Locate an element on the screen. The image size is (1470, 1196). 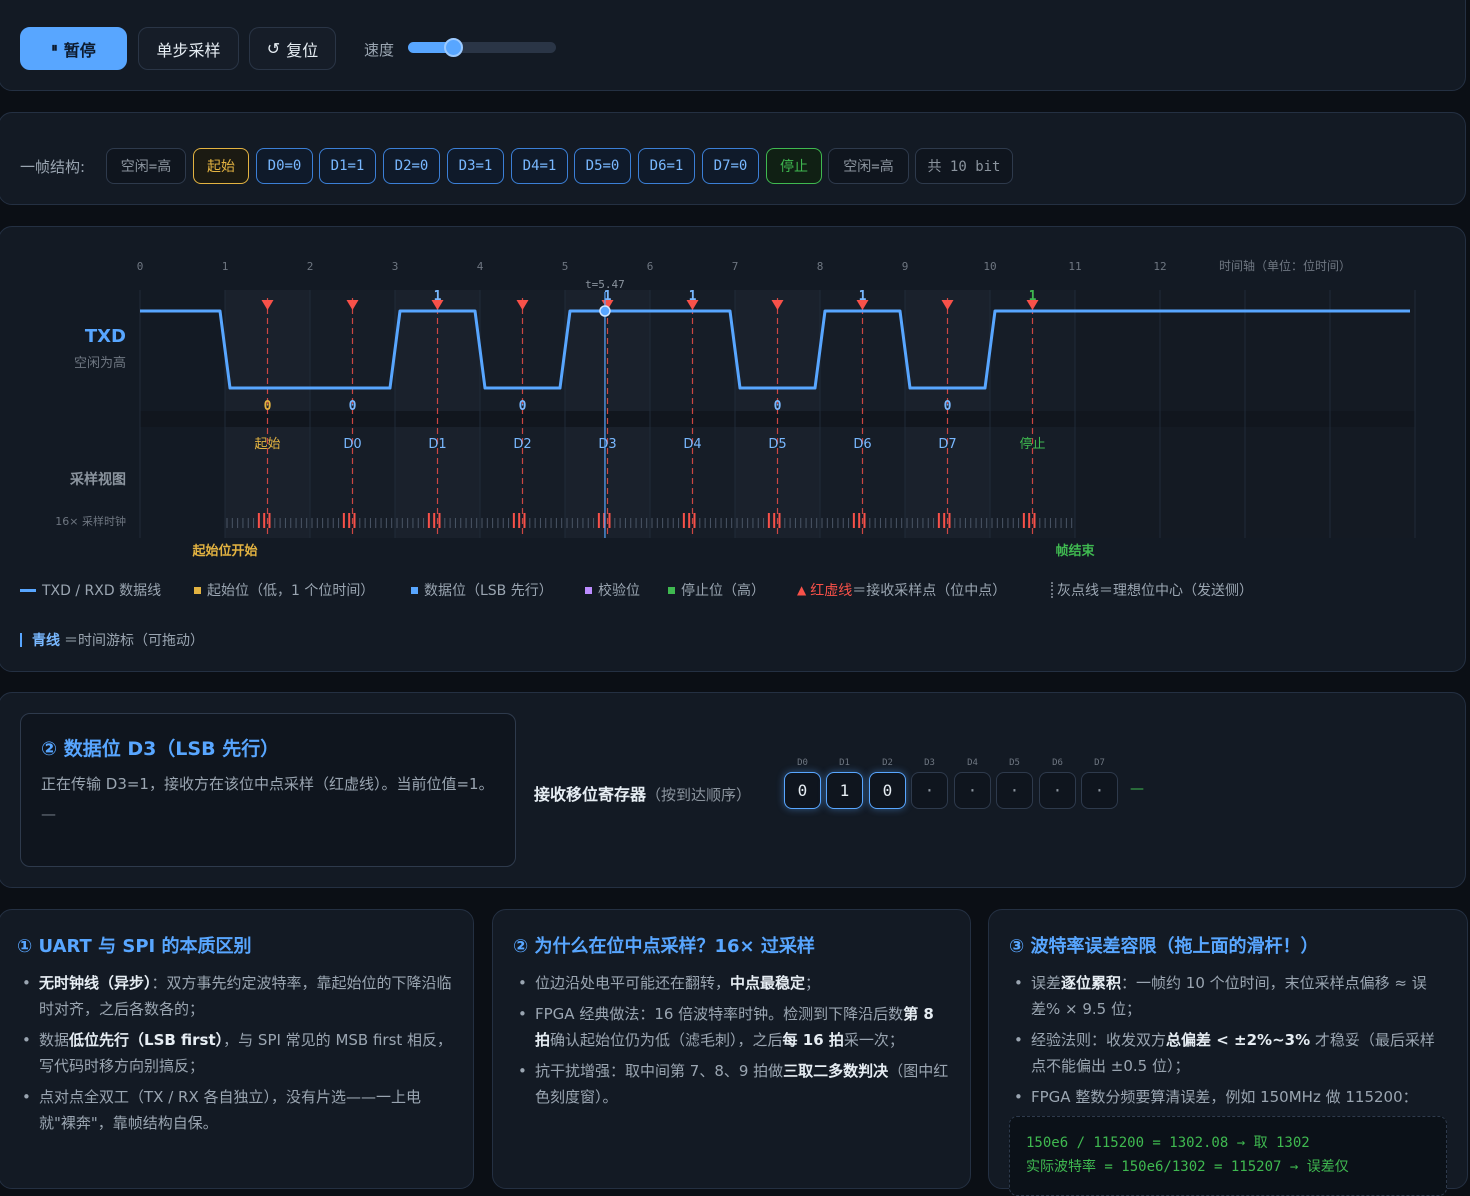
register-bit-label: D1 is located at coordinates (844, 763).